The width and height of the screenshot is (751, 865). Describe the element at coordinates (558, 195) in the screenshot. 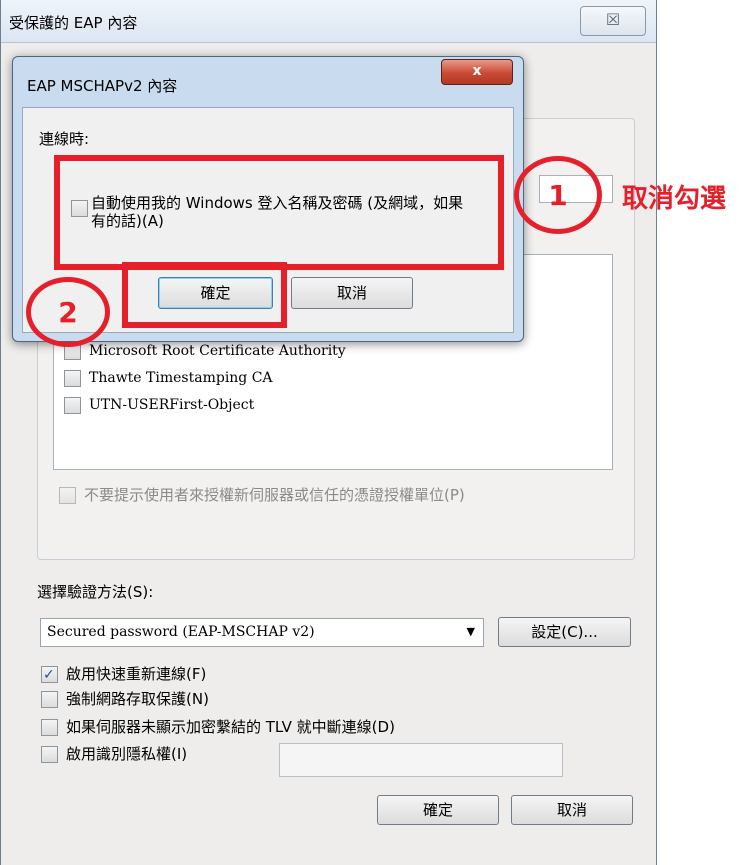

I see `step1-marker: 1` at that location.